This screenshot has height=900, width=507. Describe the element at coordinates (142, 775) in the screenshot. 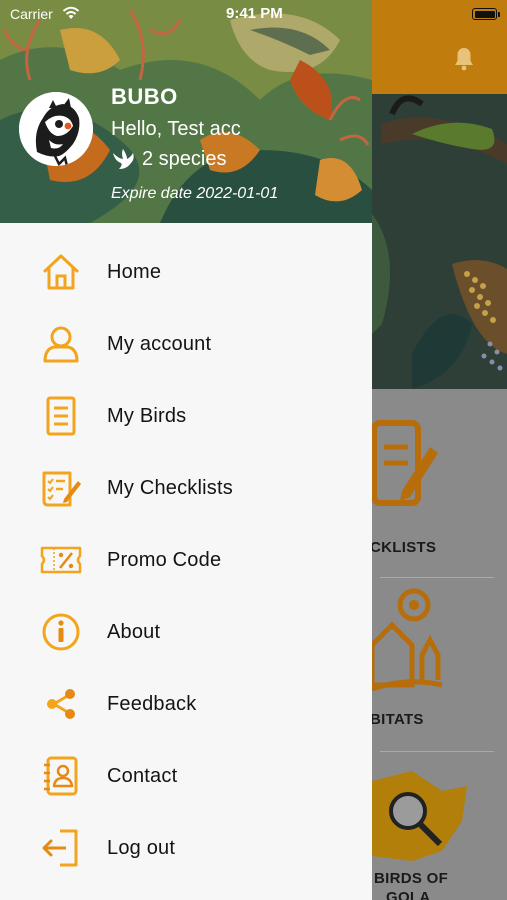

I see `menu-item-label: Contact` at that location.